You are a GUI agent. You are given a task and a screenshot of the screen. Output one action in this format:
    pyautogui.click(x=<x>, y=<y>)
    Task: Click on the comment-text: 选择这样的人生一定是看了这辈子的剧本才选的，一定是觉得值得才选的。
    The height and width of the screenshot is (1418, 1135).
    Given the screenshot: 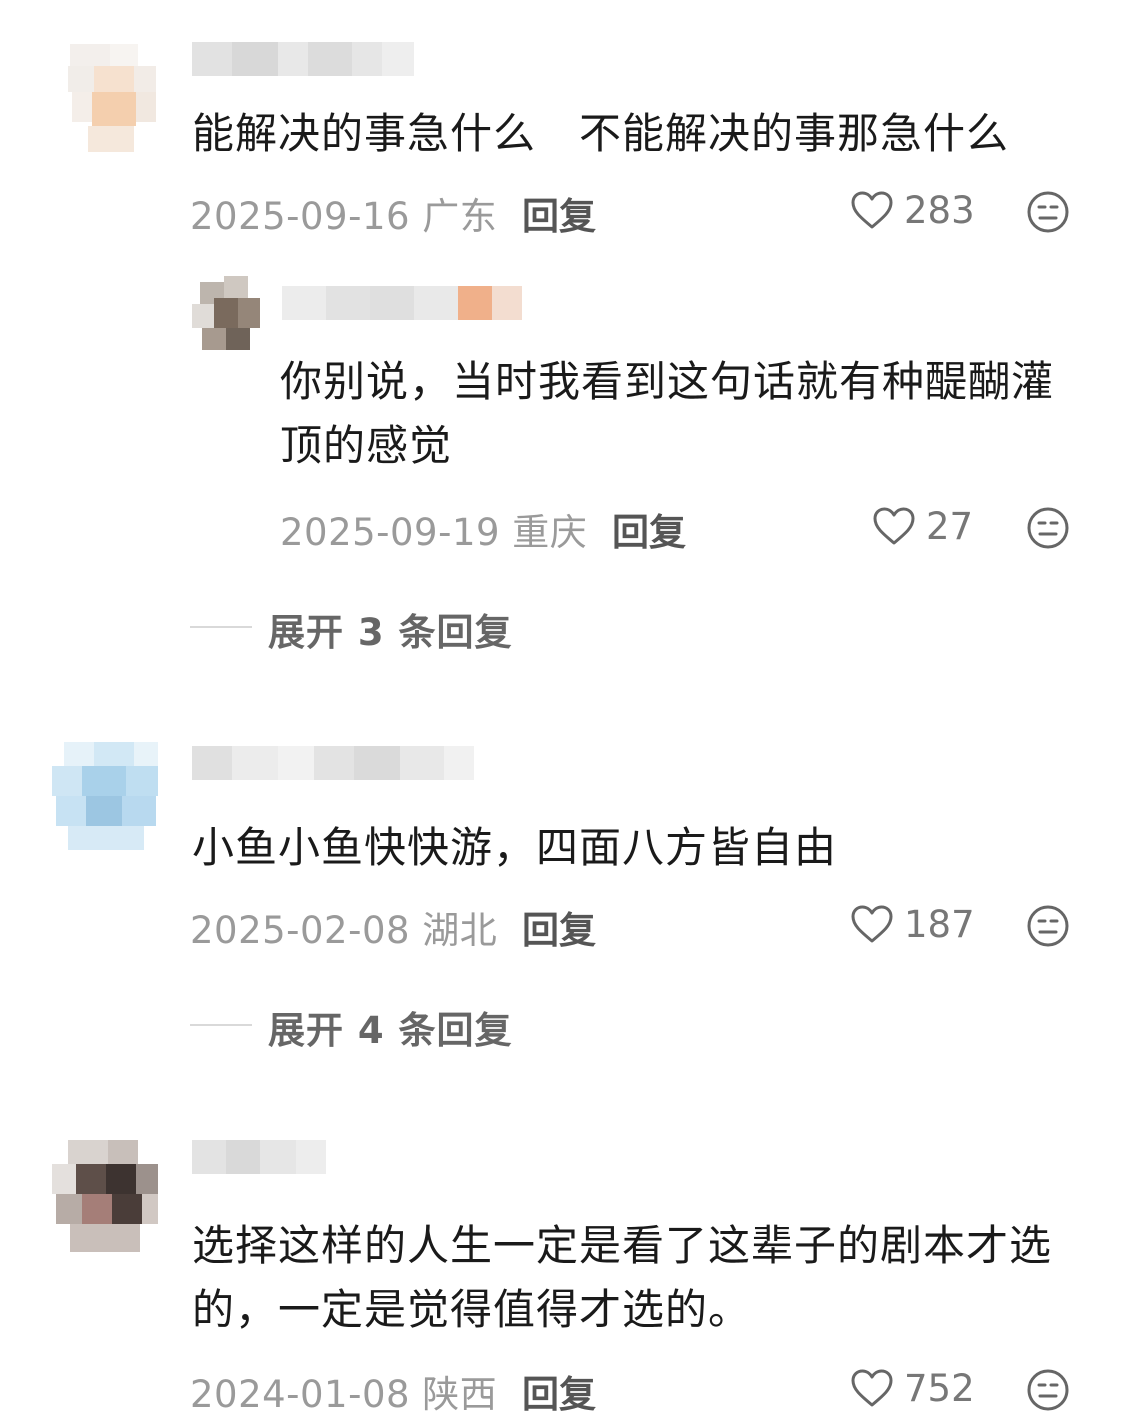 What is the action you would take?
    pyautogui.click(x=622, y=1277)
    